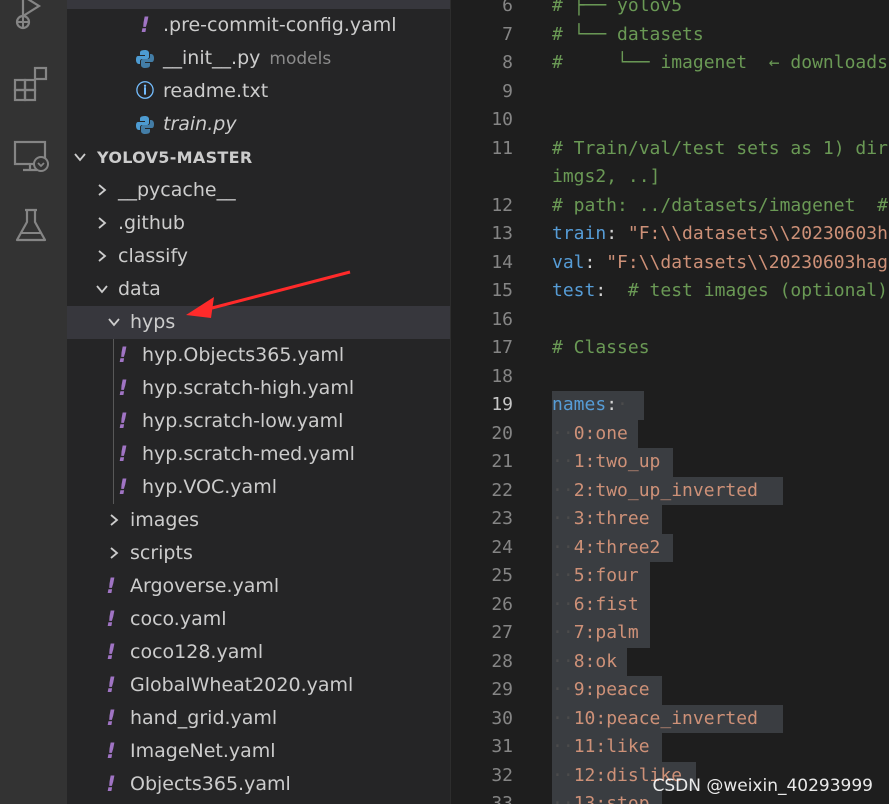 The image size is (889, 804). Describe the element at coordinates (258, 91) in the screenshot. I see `file-item: ⓘ readme.txt` at that location.